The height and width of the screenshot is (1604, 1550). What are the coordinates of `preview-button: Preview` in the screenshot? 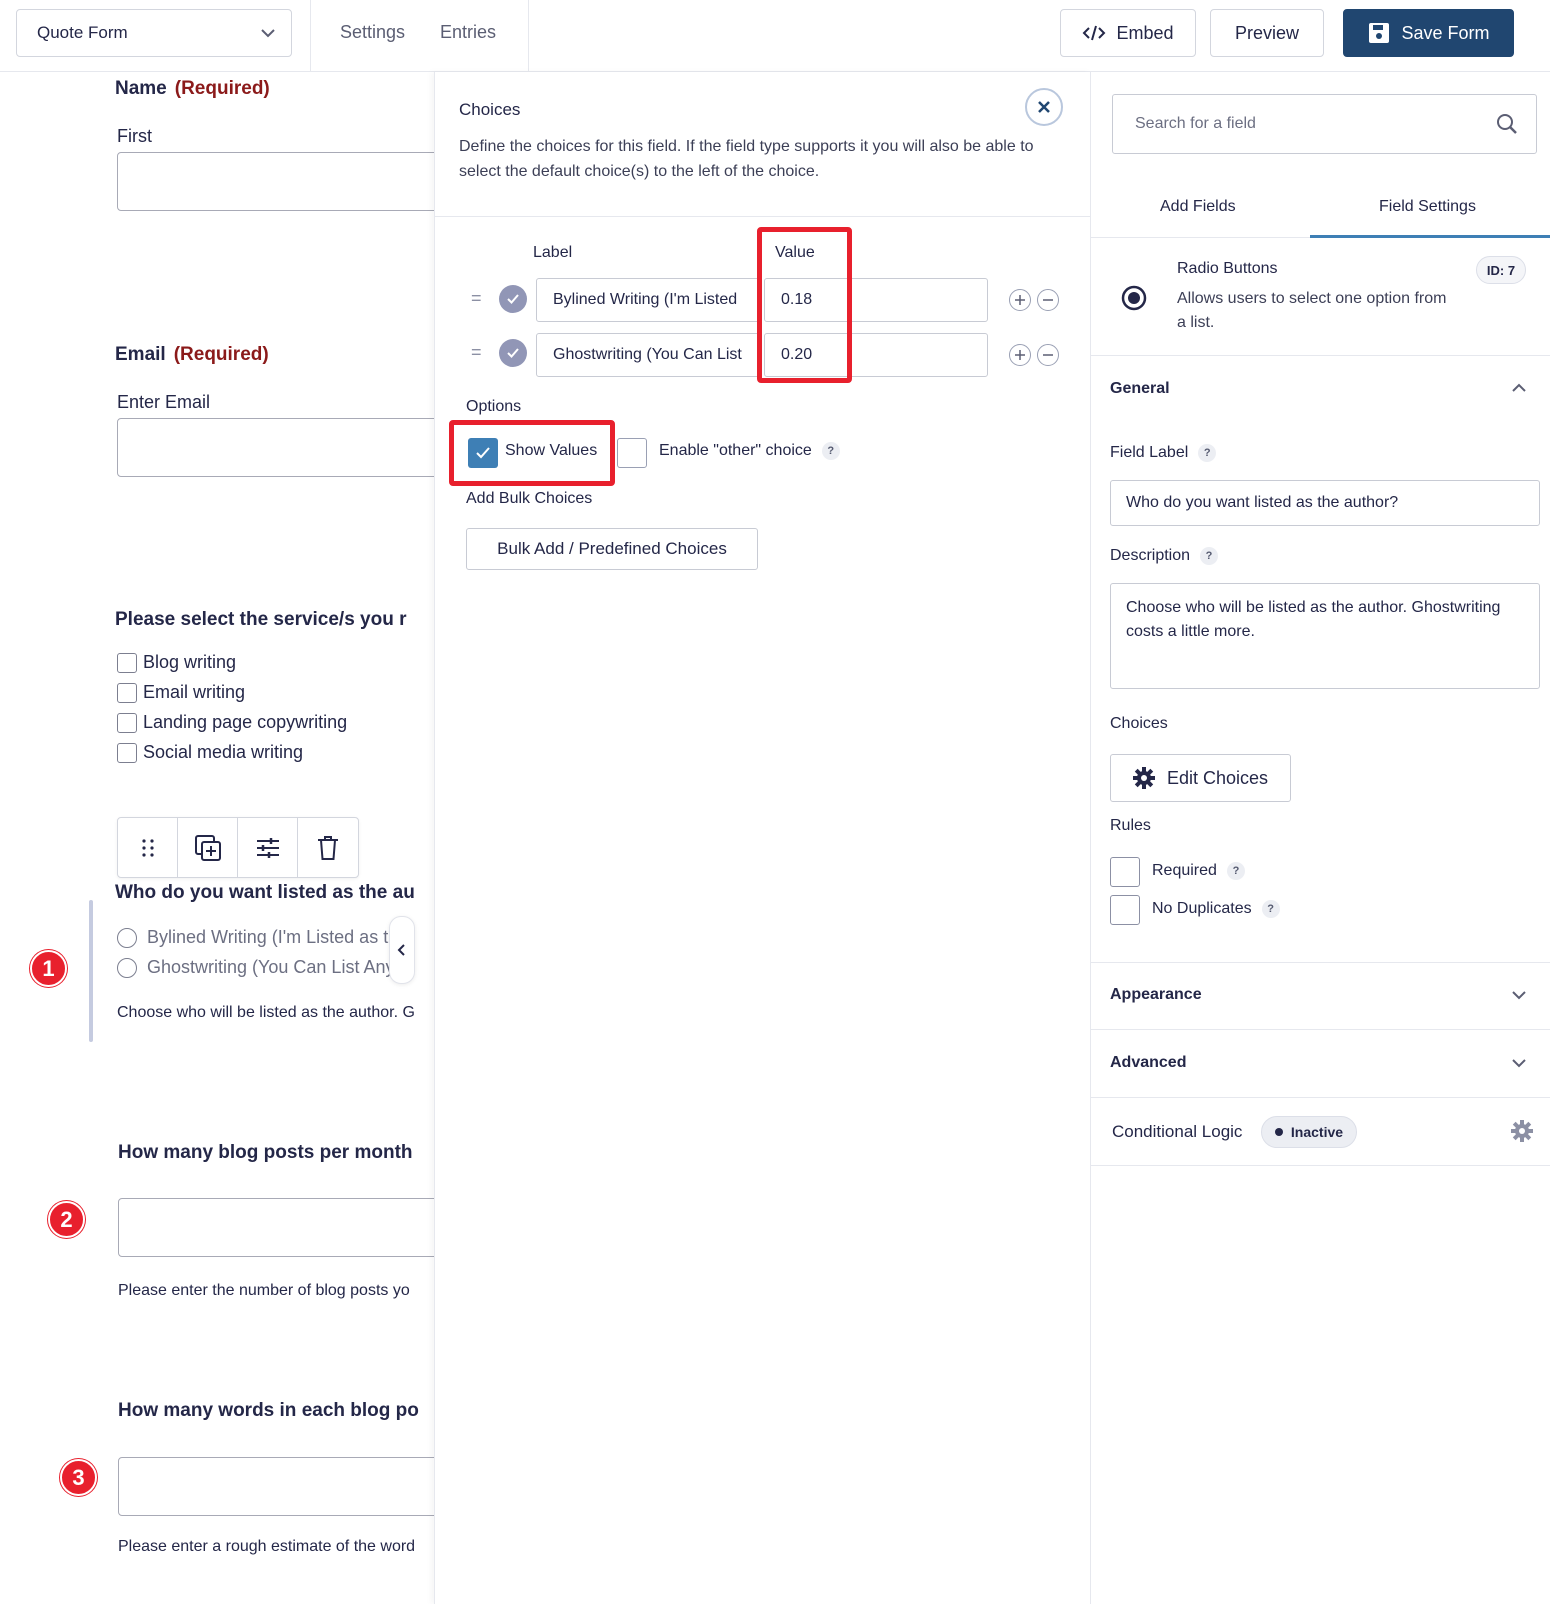 It's located at (1267, 33).